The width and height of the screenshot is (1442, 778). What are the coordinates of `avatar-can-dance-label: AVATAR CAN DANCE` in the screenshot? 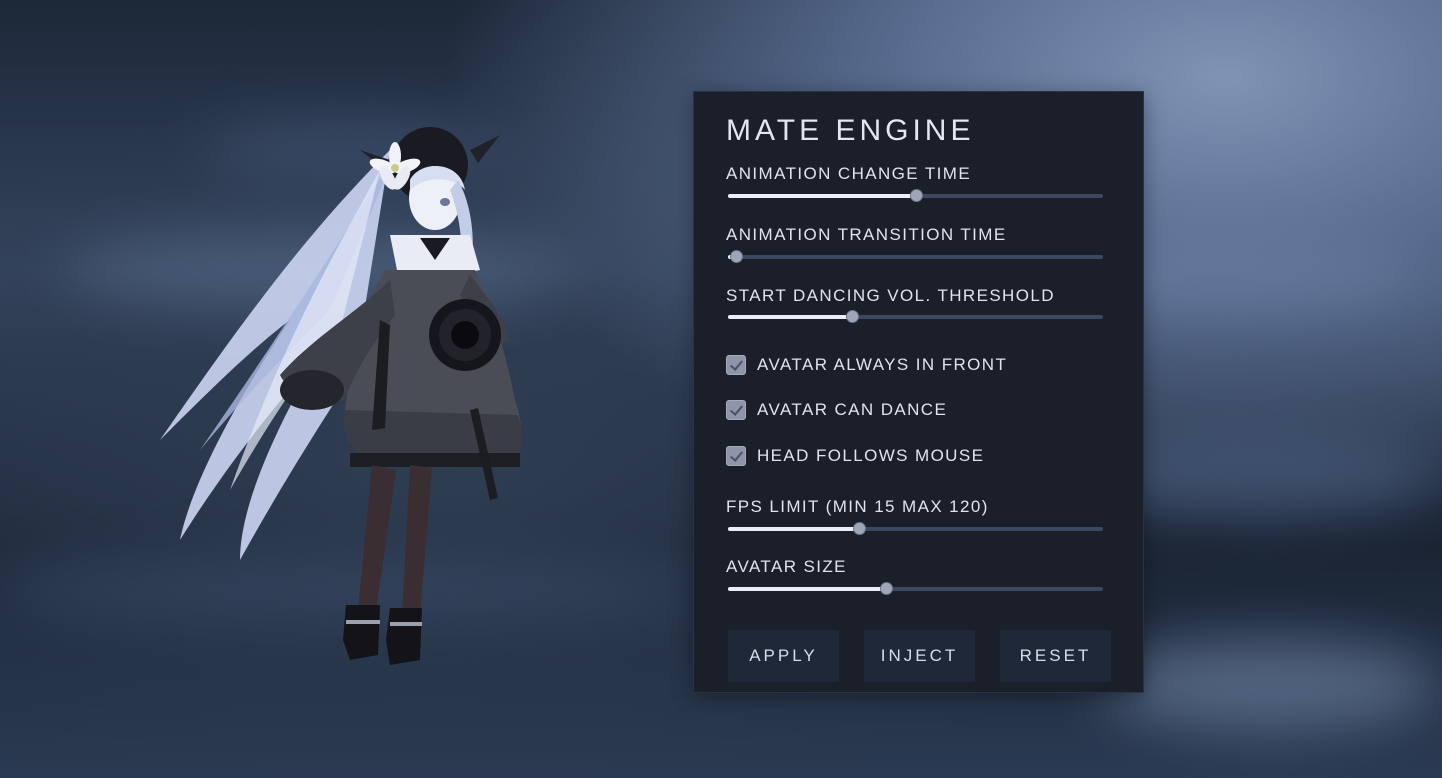 It's located at (852, 409).